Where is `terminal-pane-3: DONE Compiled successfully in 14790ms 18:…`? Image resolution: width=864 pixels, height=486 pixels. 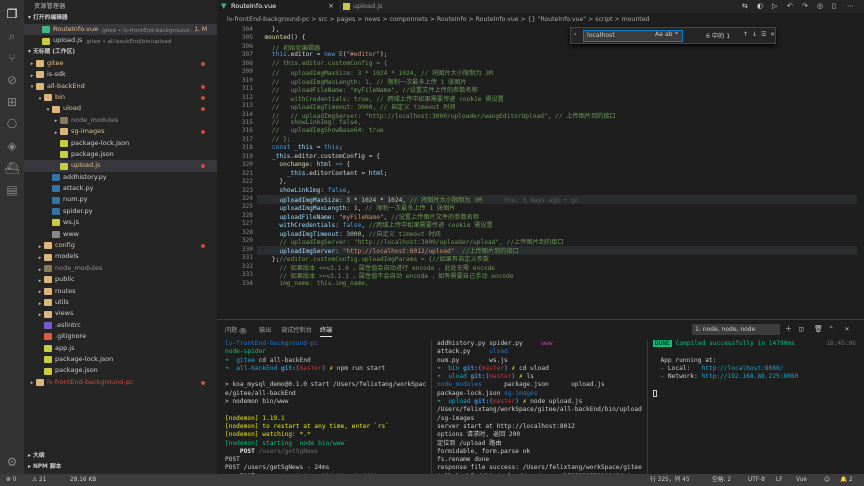 terminal-pane-3: DONE Compiled successfully in 14790ms 18:… is located at coordinates (755, 407).